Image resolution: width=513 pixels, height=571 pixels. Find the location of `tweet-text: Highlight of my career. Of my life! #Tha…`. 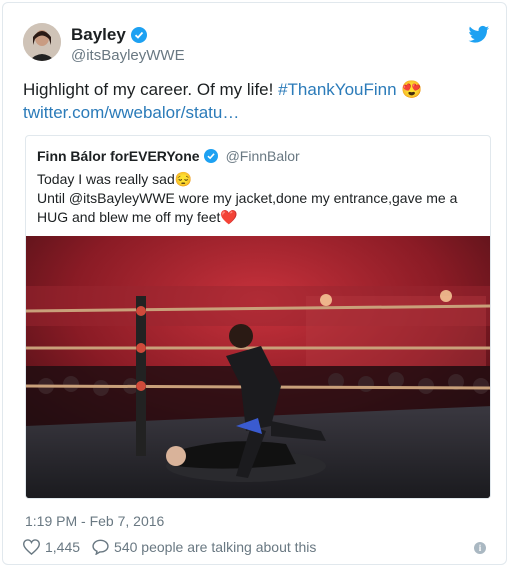

tweet-text: Highlight of my career. Of my life! #Tha… is located at coordinates (253, 90).